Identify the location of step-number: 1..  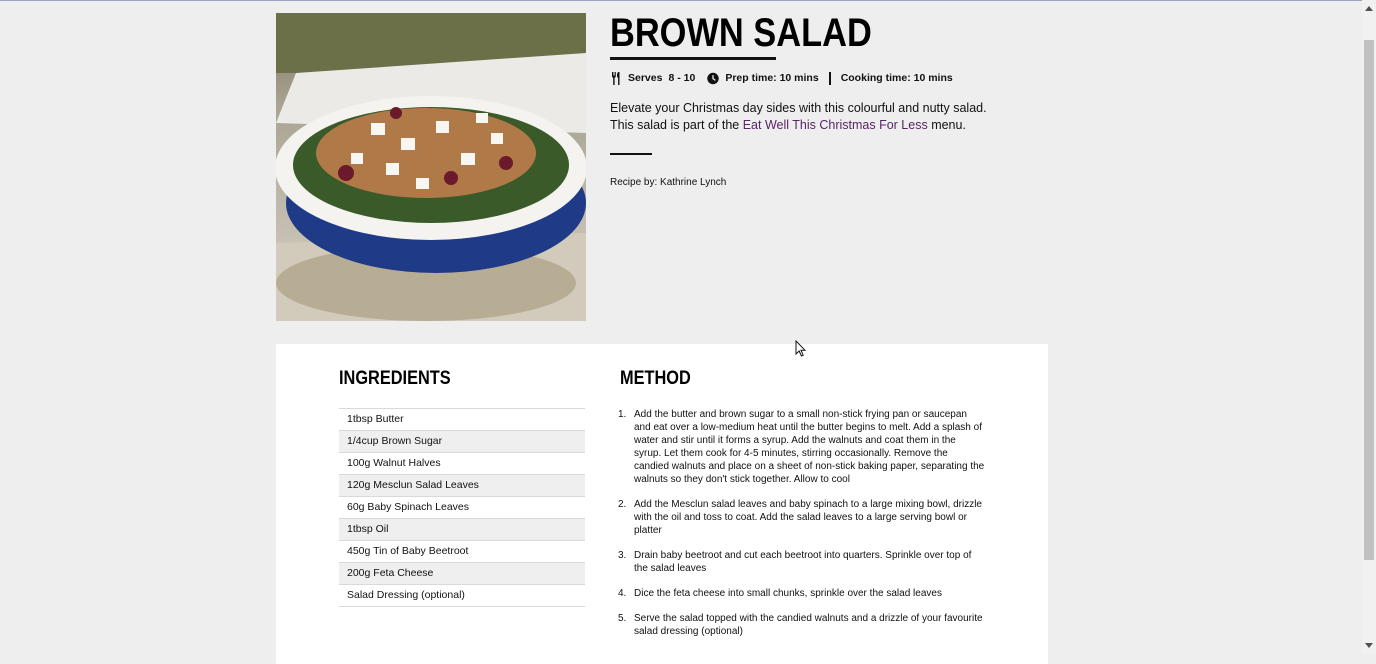
(622, 414).